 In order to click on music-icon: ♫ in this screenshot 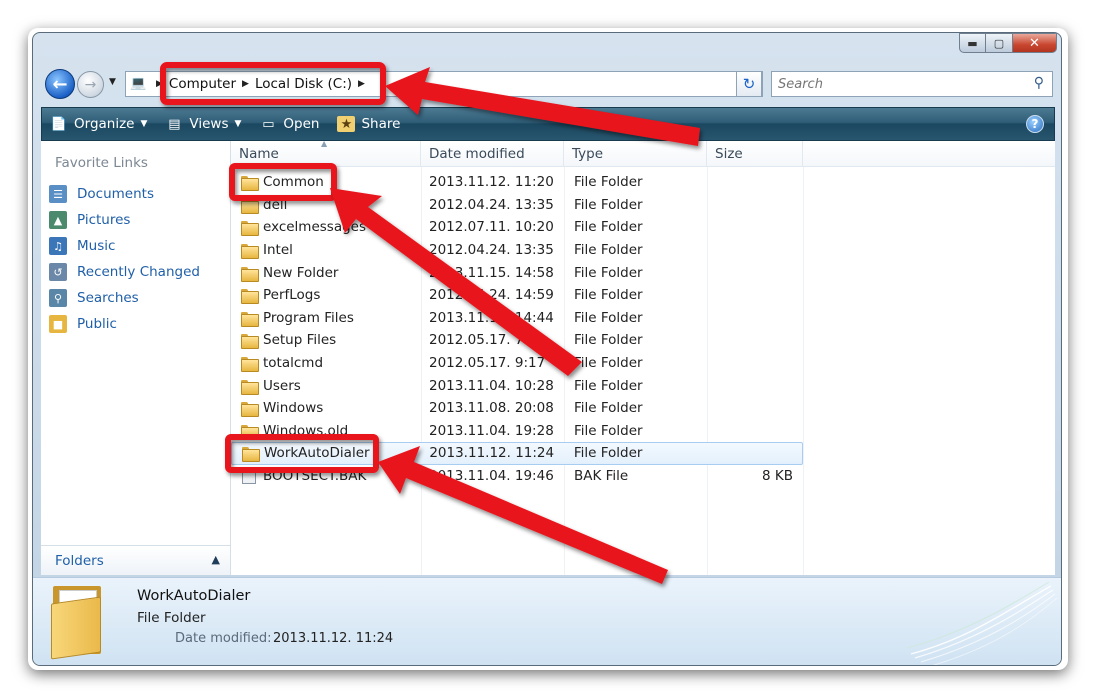, I will do `click(58, 246)`.